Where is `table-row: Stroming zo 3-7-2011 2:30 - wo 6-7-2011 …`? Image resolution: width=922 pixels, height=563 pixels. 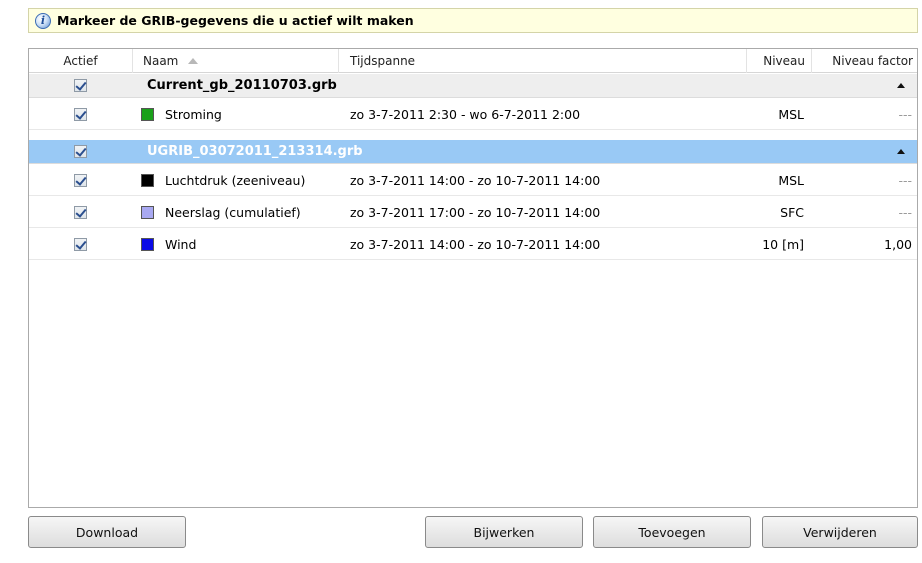
table-row: Stroming zo 3-7-2011 2:30 - wo 6-7-2011 … is located at coordinates (473, 114).